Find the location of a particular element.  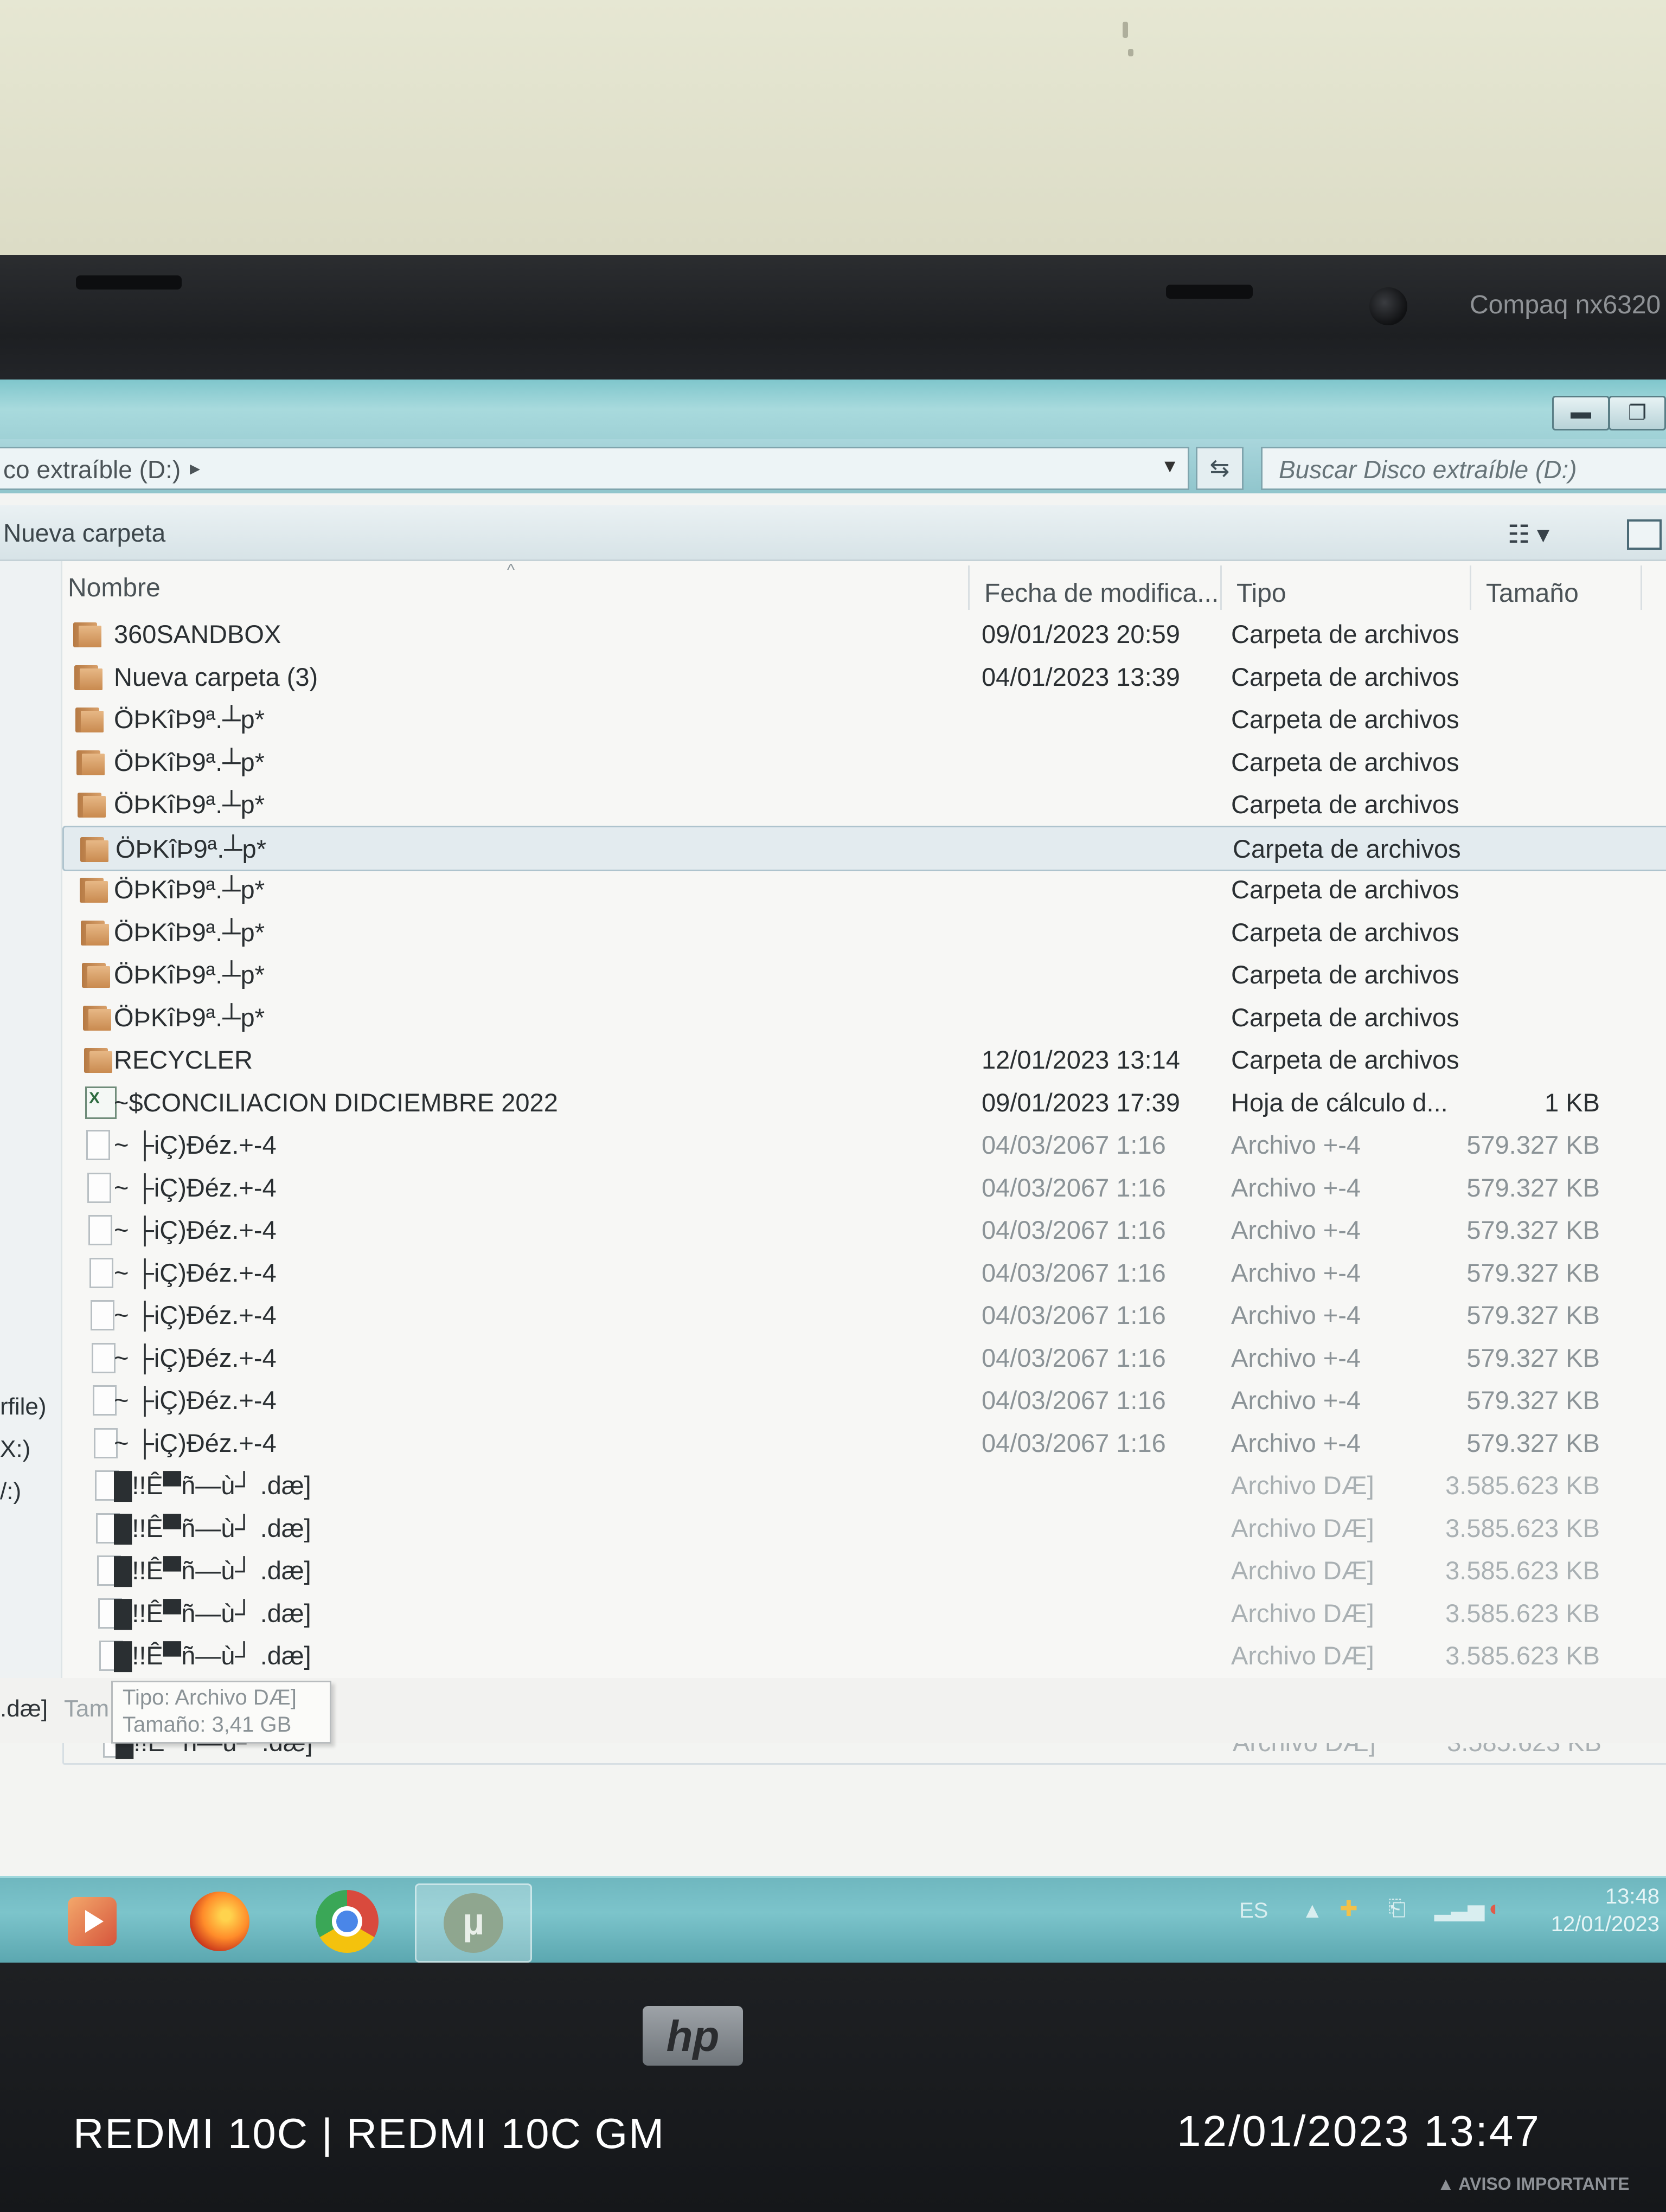

address-dropdown-icon: ▼ is located at coordinates (1170, 466).